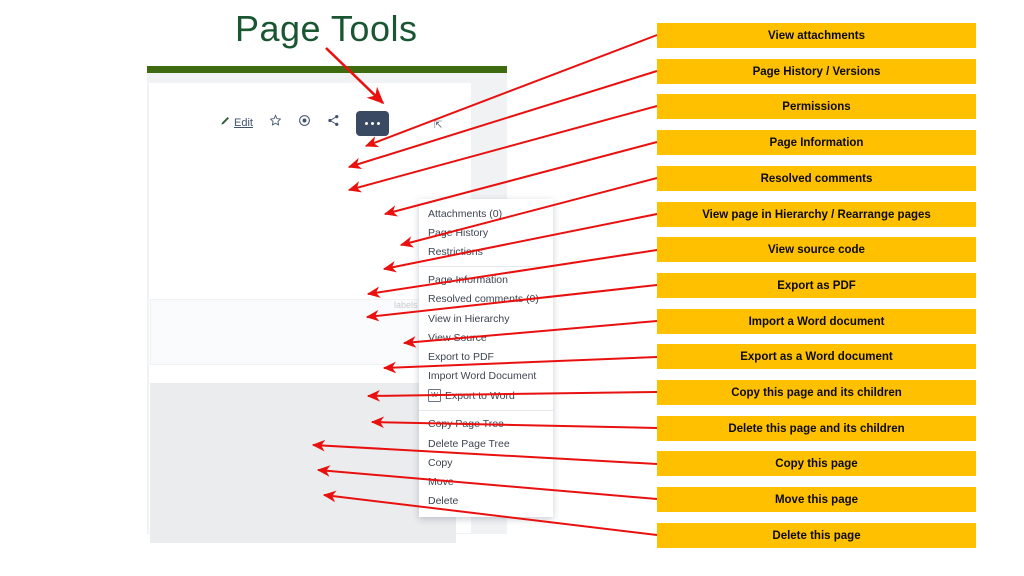 The width and height of the screenshot is (1024, 576). I want to click on callout-box: Page Information, so click(816, 142).